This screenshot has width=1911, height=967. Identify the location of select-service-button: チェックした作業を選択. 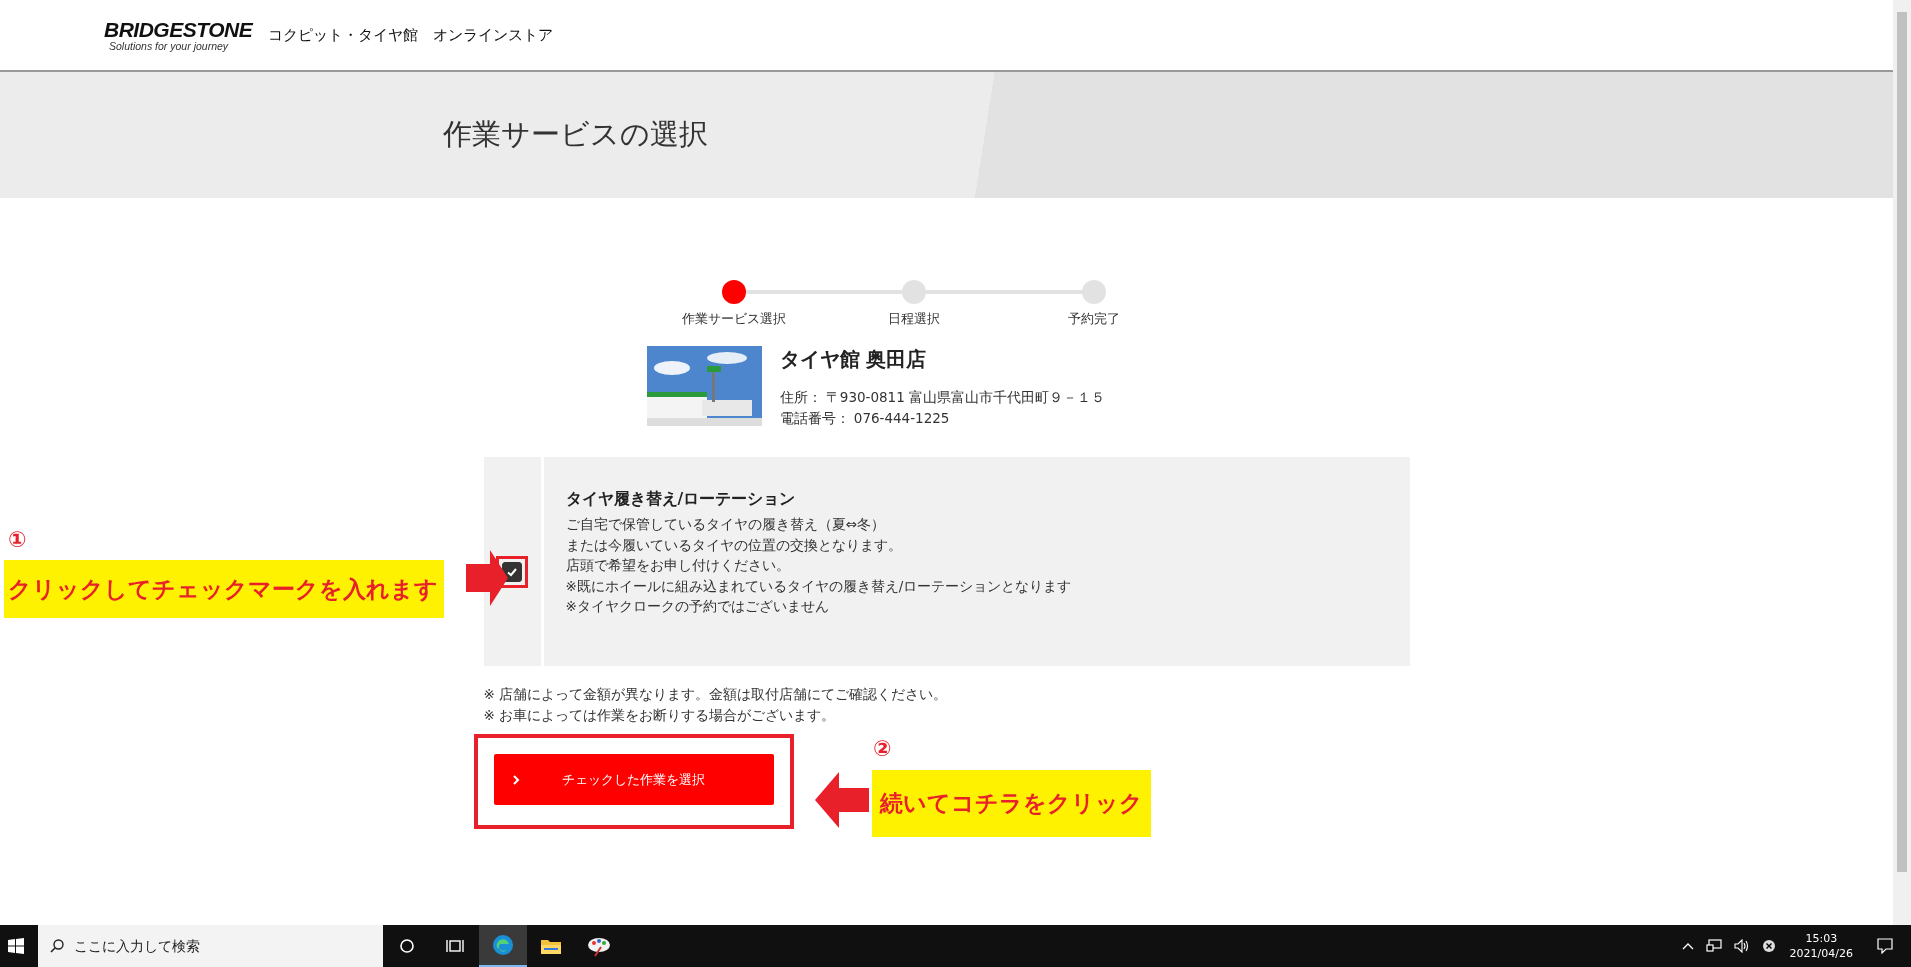
(633, 779).